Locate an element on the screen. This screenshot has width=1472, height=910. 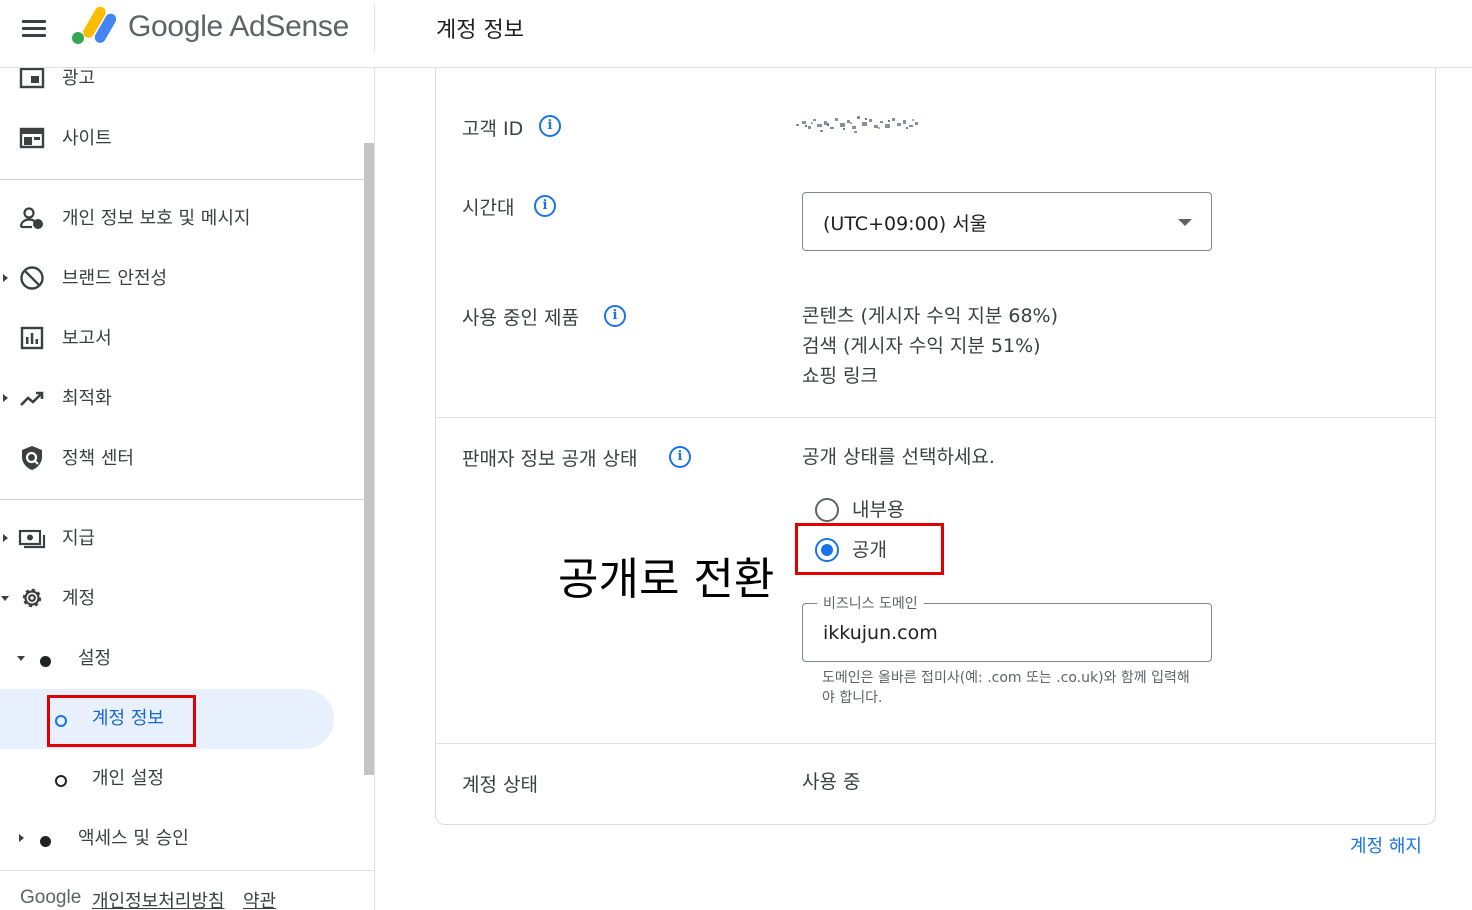
timezone-select: (UTC+09:00) 서울 is located at coordinates (1007, 221).